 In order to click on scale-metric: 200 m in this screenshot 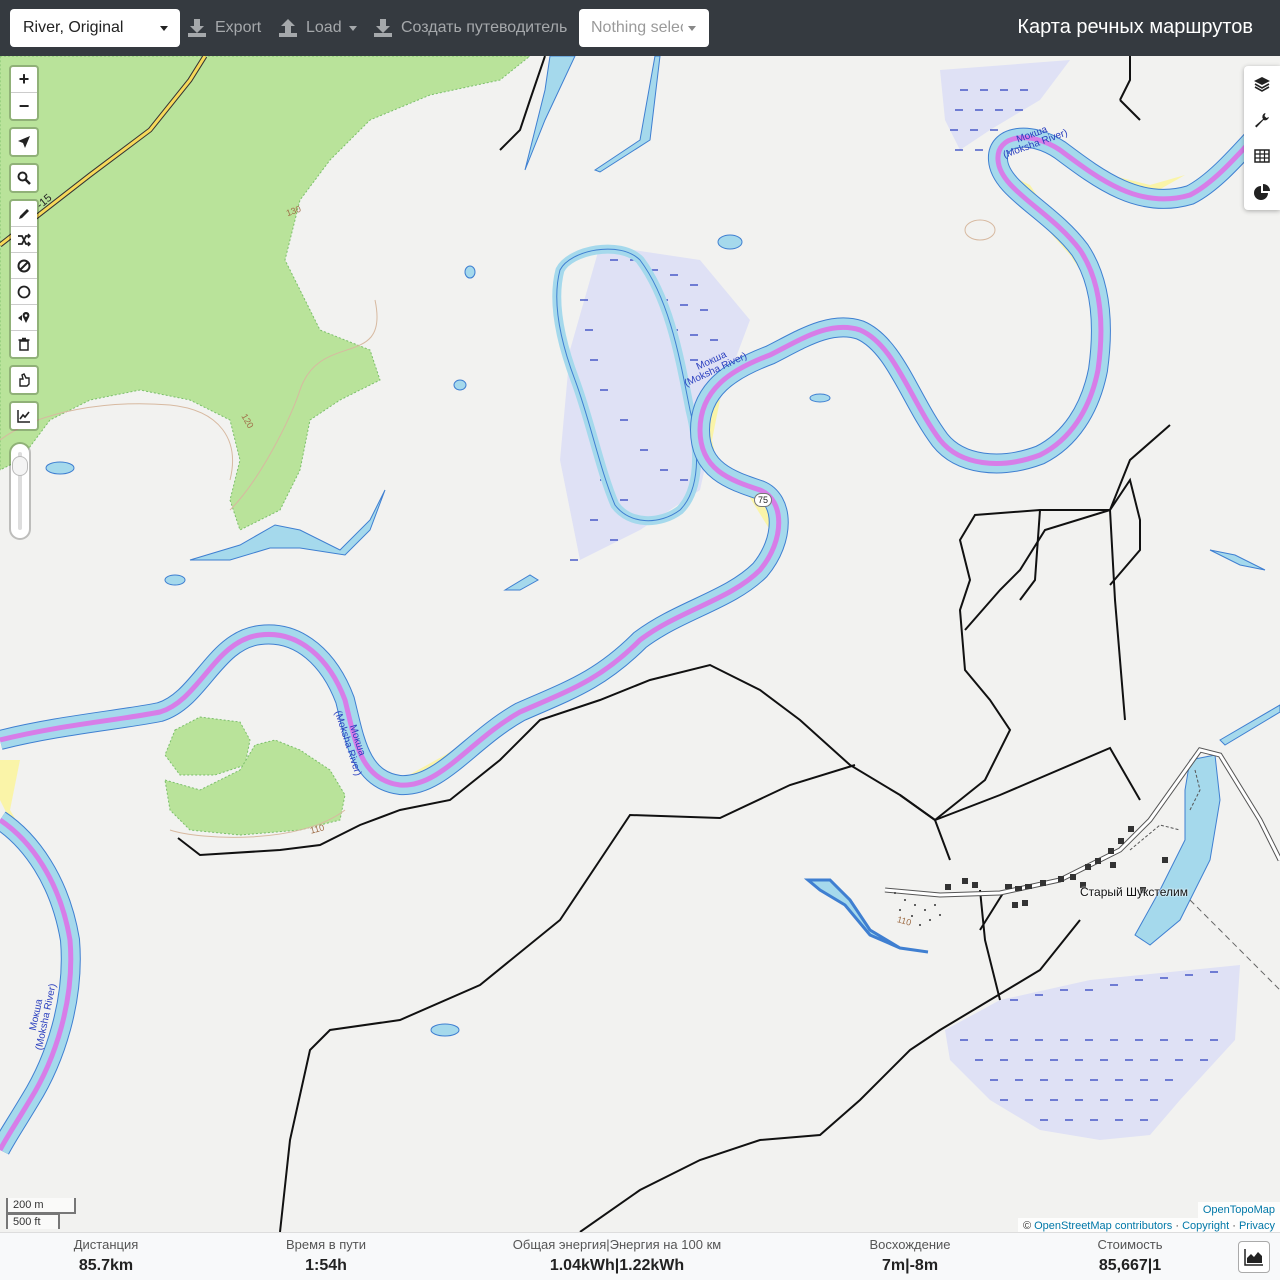, I will do `click(41, 1206)`.